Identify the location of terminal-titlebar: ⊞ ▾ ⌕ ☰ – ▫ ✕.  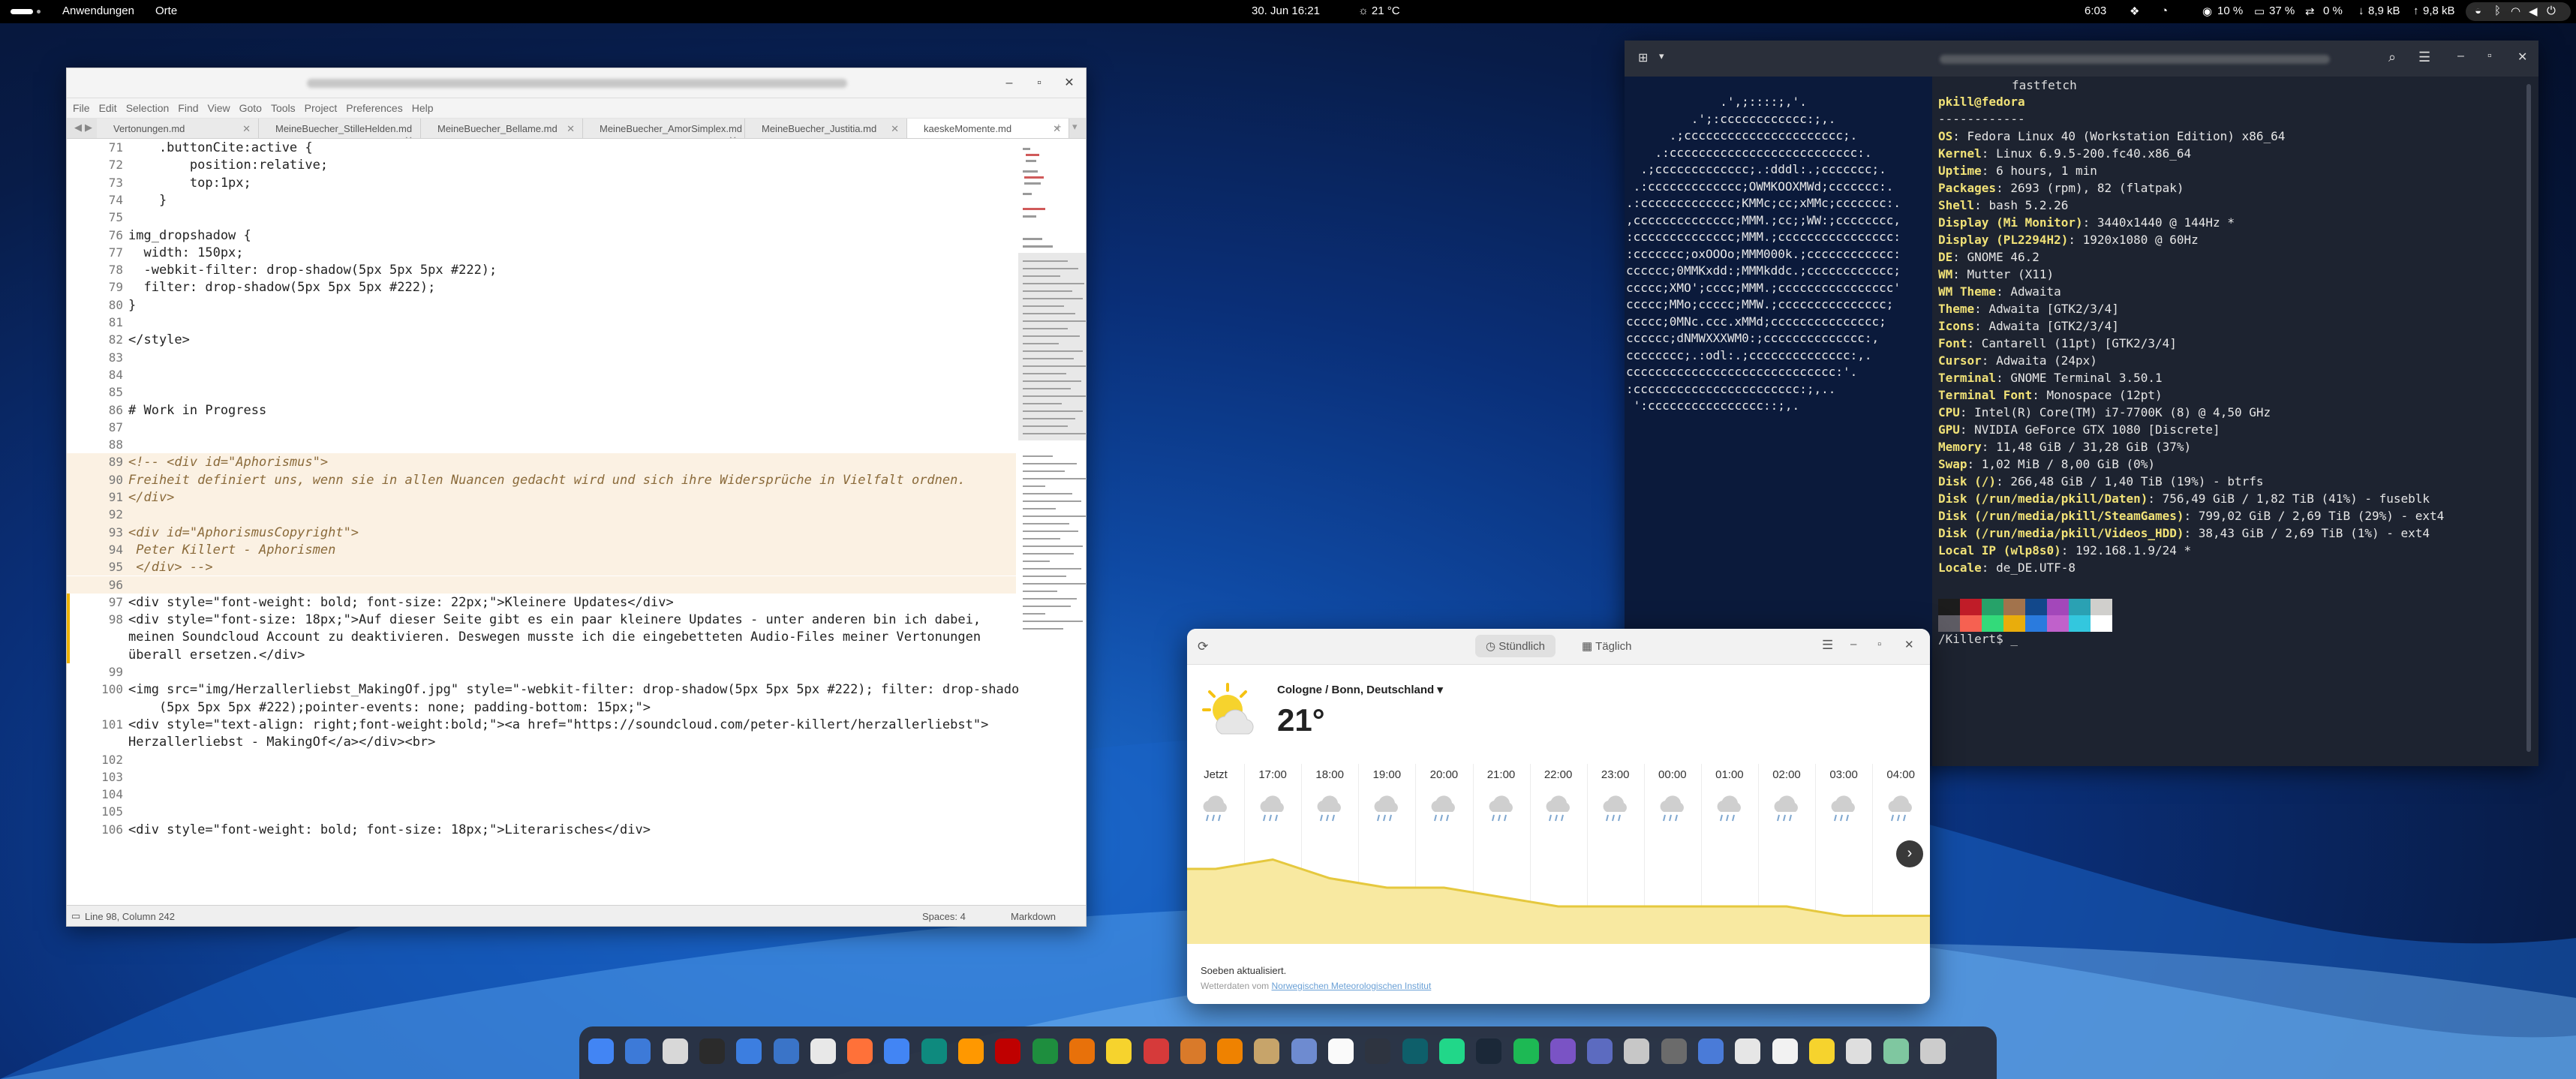
(2081, 59).